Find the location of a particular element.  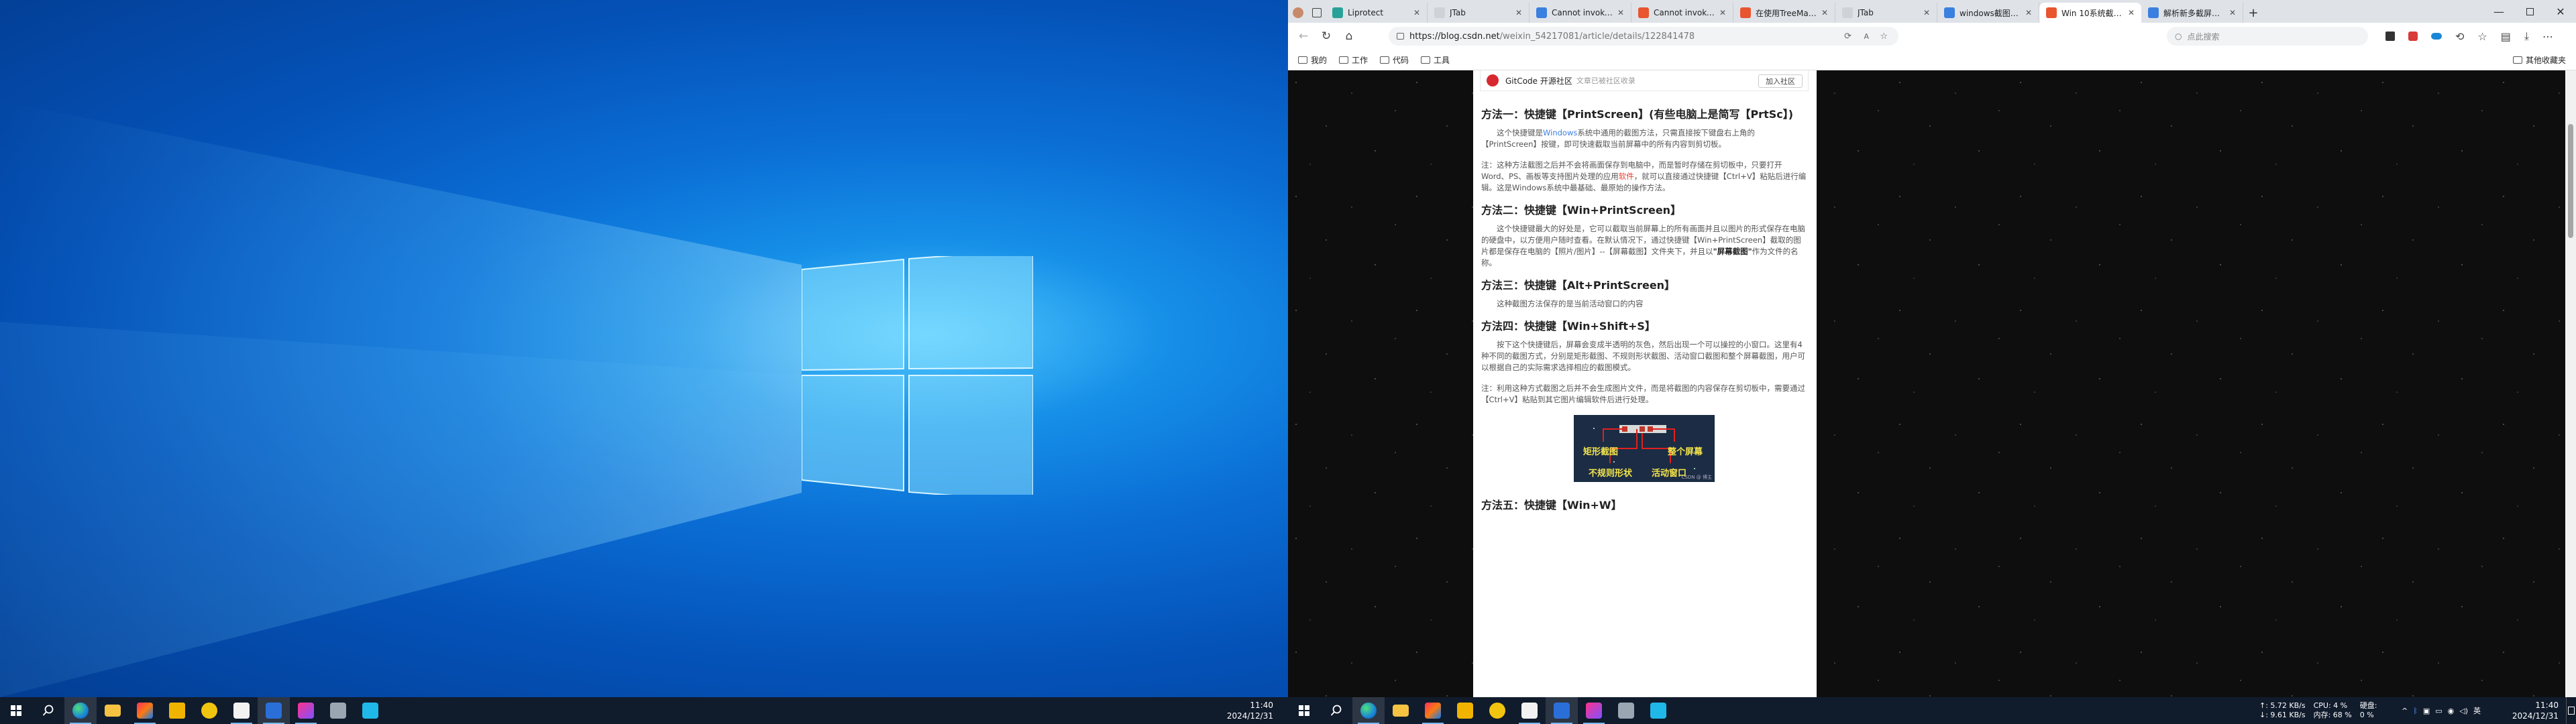

tab-favicon-icon is located at coordinates (1847, 13).